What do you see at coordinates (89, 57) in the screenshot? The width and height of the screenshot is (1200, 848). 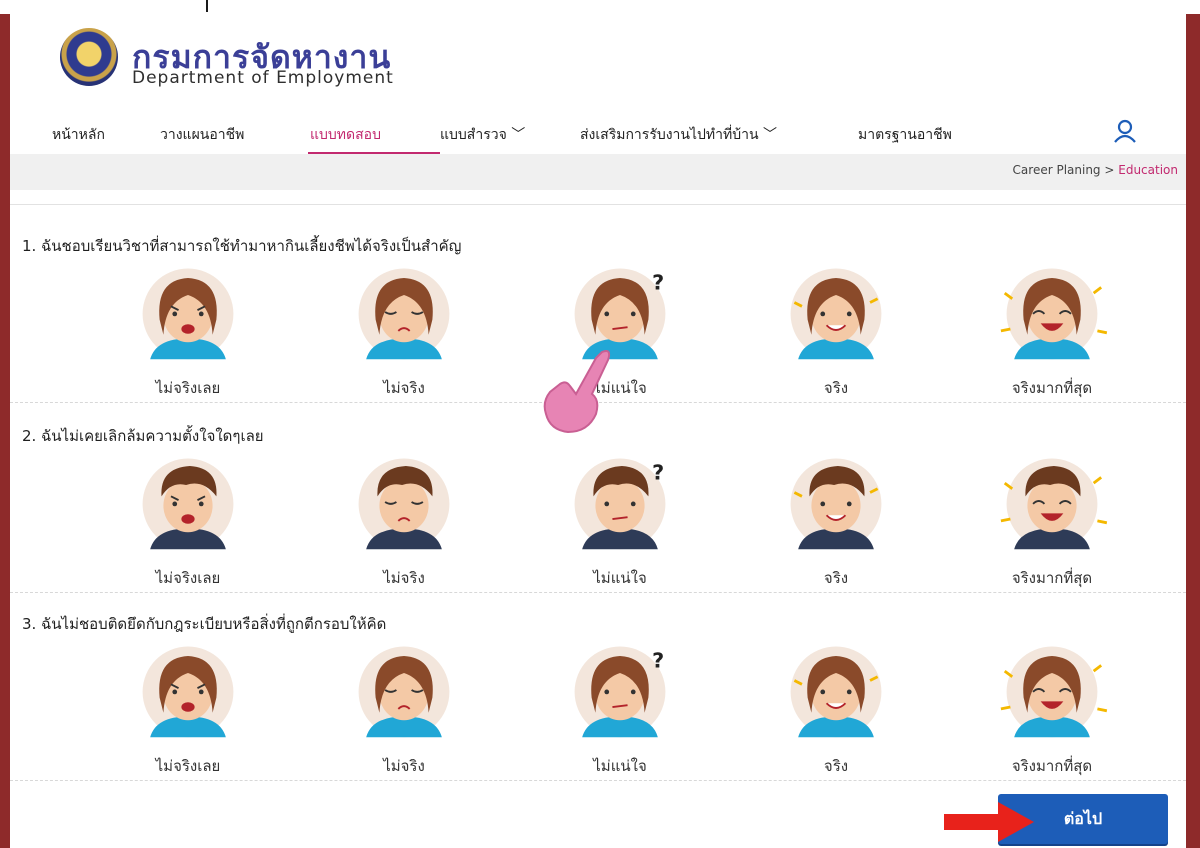 I see `department-logo` at bounding box center [89, 57].